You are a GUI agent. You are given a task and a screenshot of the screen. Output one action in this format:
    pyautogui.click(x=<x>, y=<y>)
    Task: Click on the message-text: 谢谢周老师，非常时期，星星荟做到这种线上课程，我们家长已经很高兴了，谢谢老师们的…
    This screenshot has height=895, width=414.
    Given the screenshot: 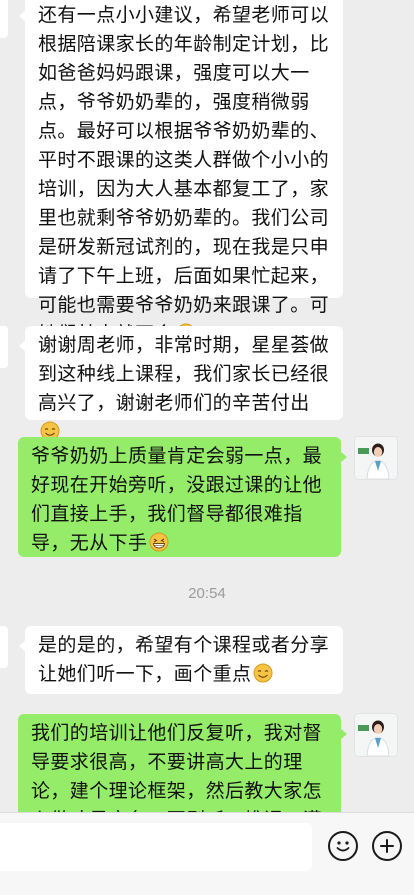 What is the action you would take?
    pyautogui.click(x=184, y=374)
    